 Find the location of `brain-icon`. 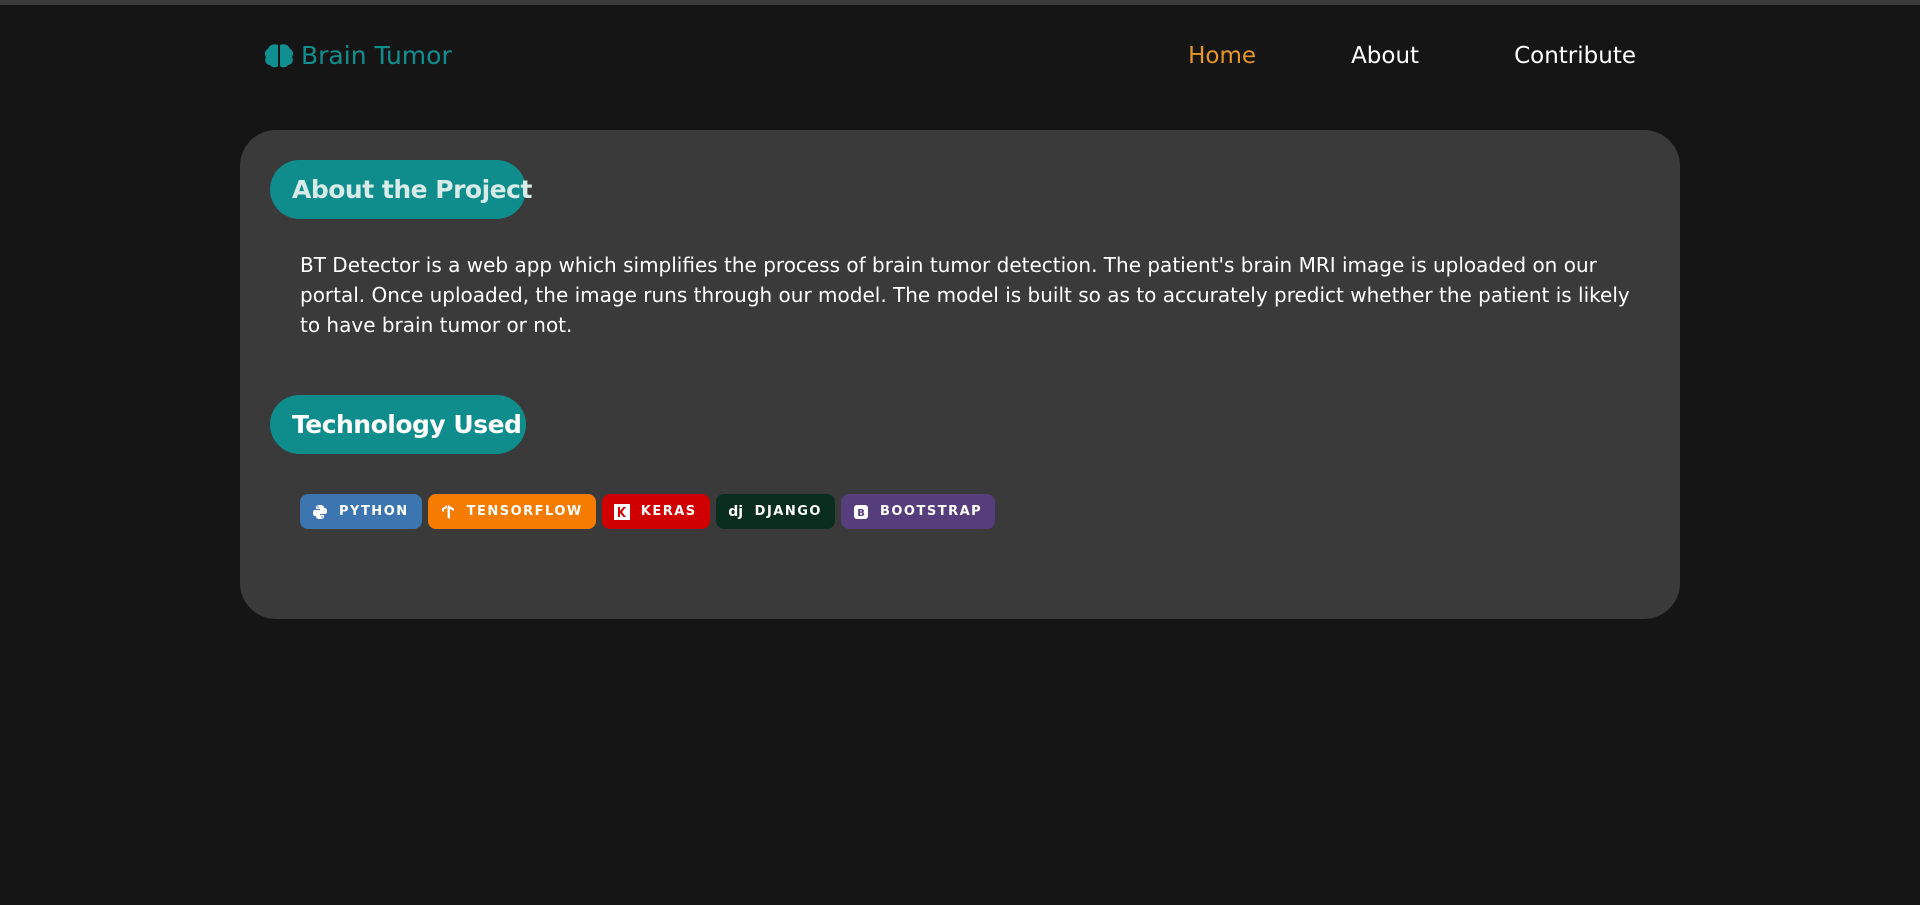

brain-icon is located at coordinates (279, 56).